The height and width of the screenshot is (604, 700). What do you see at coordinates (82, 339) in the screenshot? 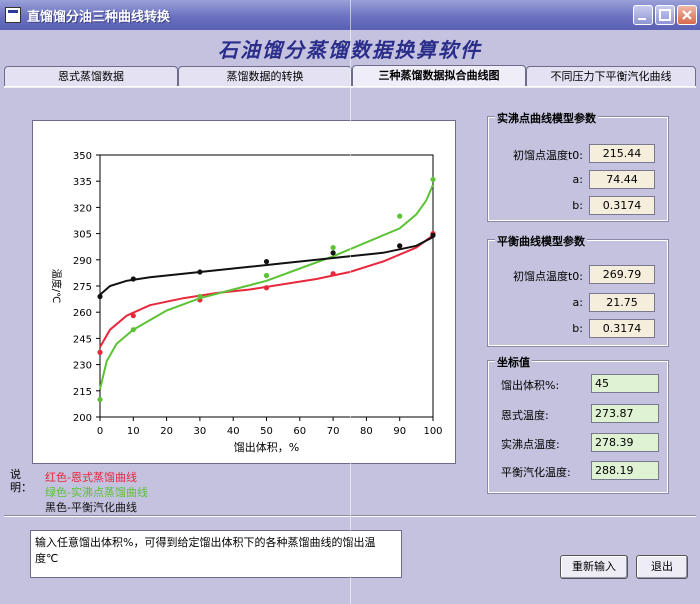
I see `y-tick-label: 245` at bounding box center [82, 339].